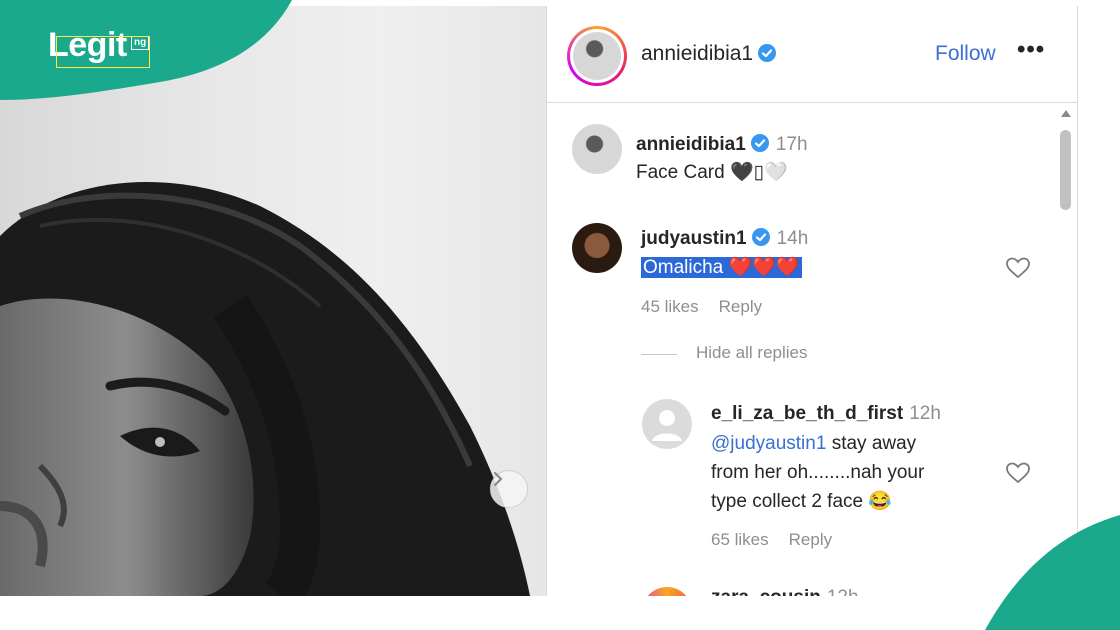 This screenshot has width=1120, height=630. I want to click on more-options-button: •••, so click(1031, 50).